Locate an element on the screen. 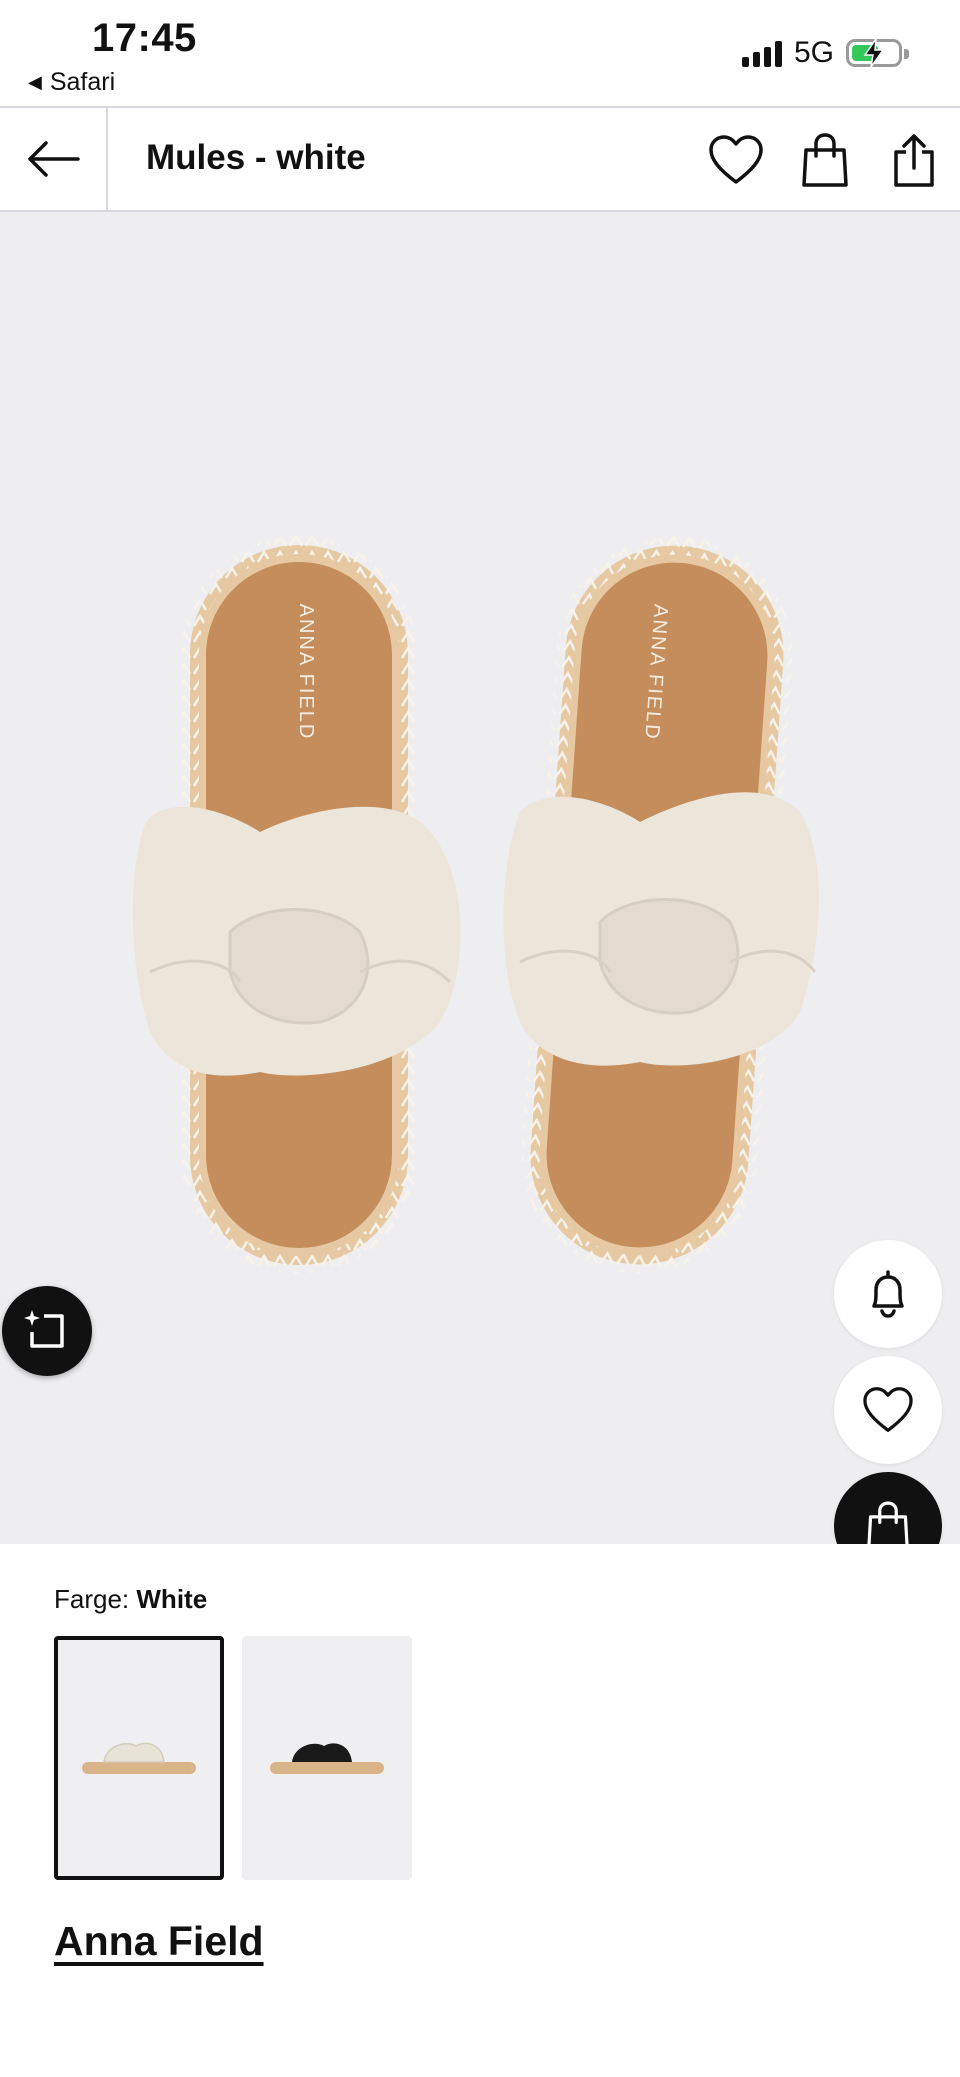  back-to-safari-link: ◀ Safari is located at coordinates (71, 82).